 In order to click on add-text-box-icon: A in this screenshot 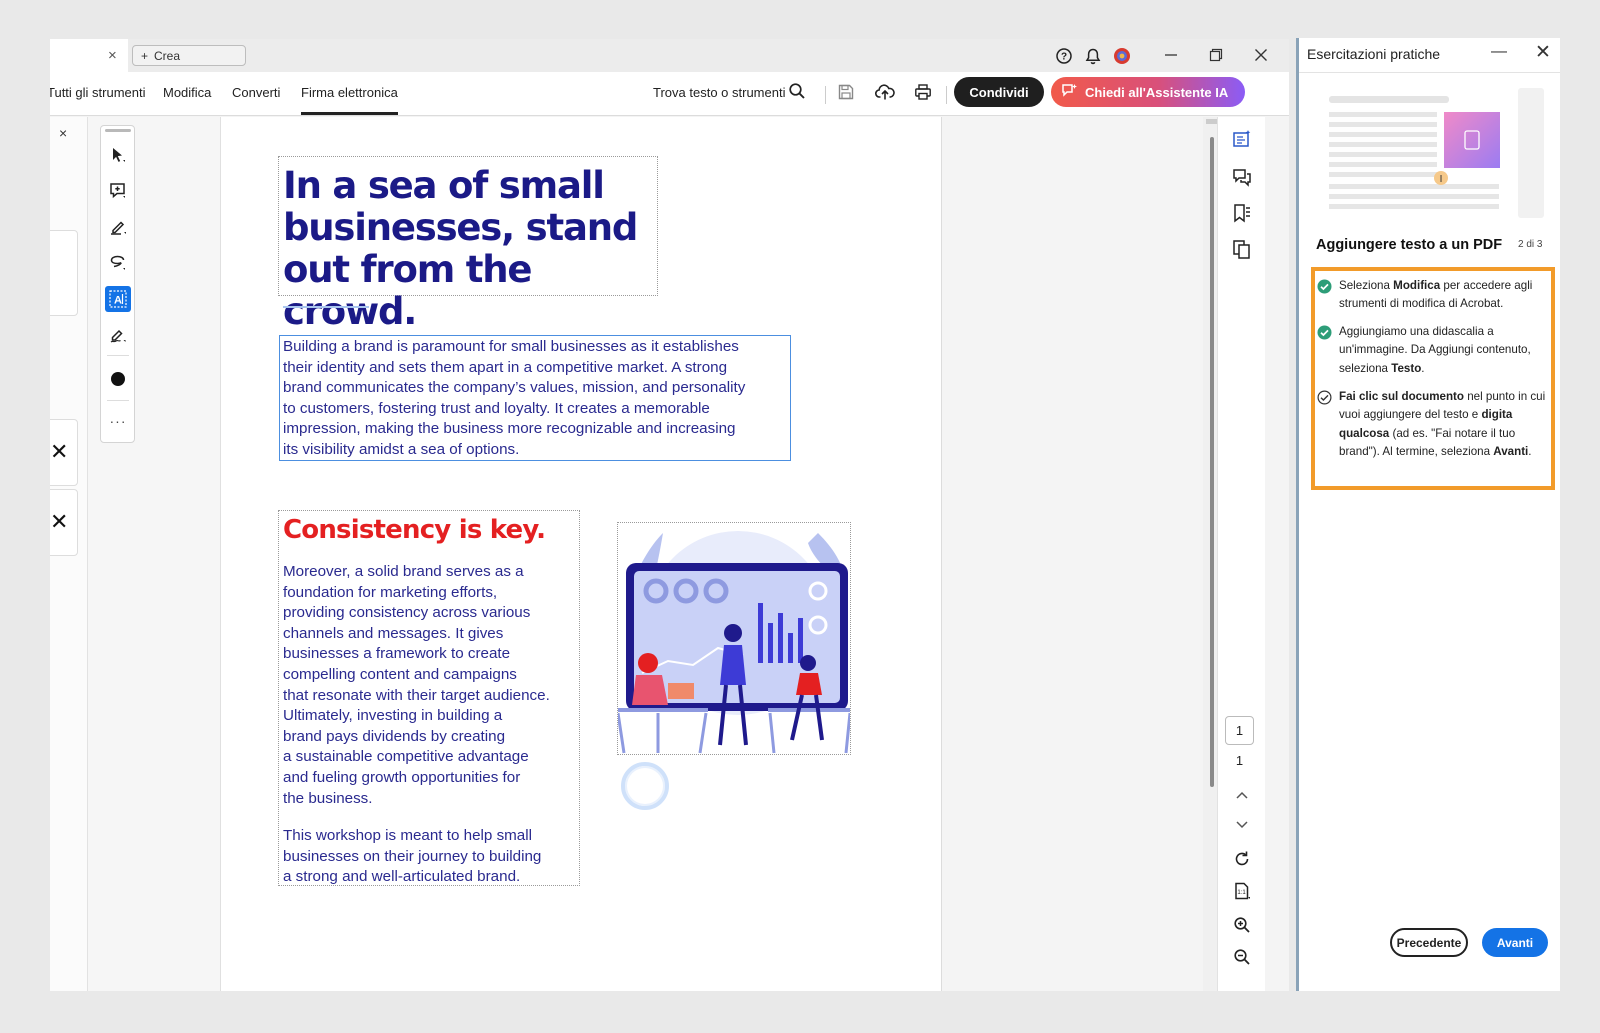, I will do `click(118, 299)`.